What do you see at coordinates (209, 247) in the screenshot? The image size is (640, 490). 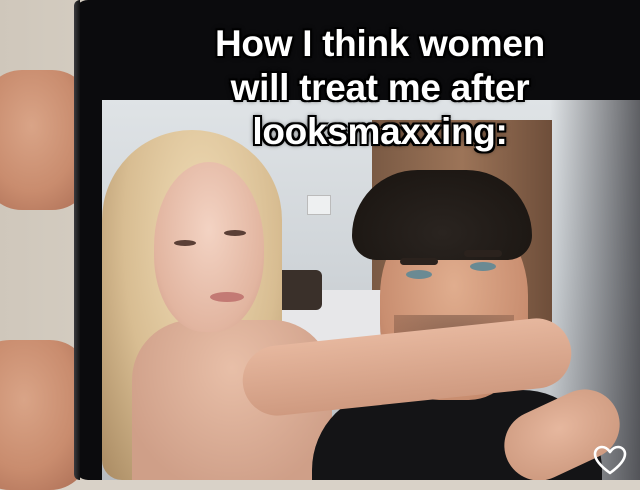 I see `woman-face` at bounding box center [209, 247].